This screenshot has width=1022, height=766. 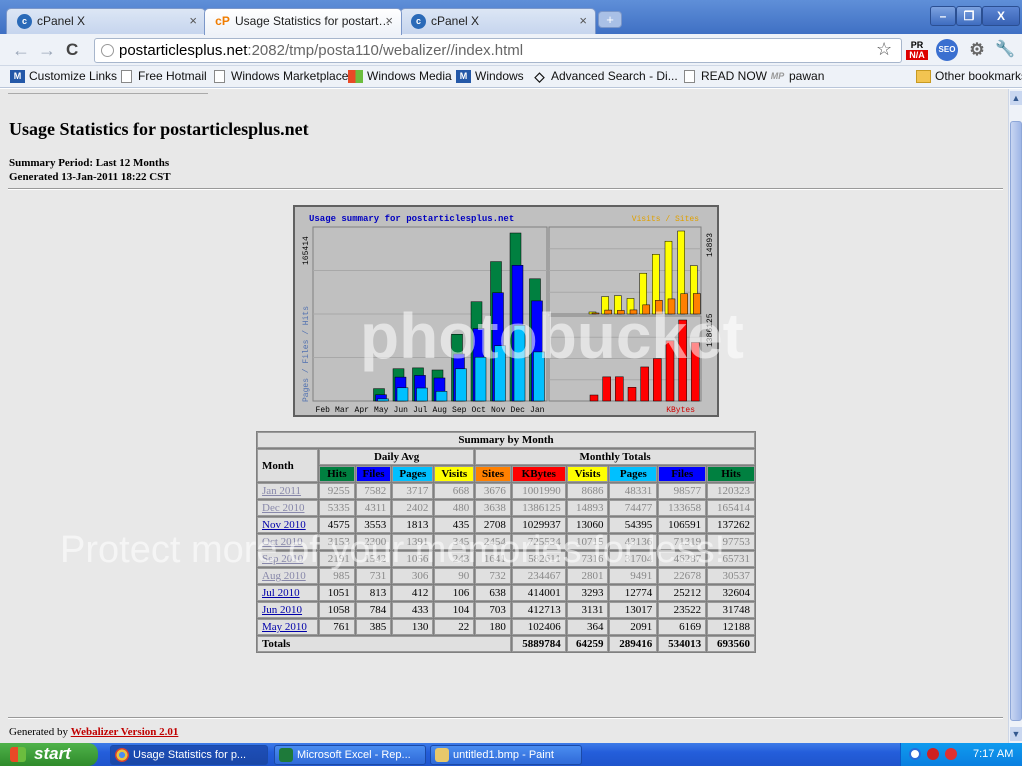 What do you see at coordinates (454, 559) in the screenshot?
I see `value-cell: 243` at bounding box center [454, 559].